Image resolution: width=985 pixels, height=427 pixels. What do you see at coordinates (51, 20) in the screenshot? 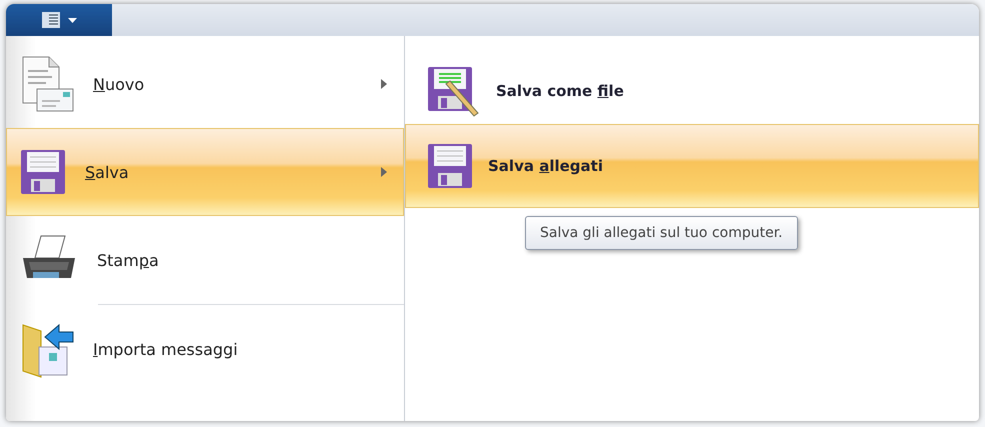
I see `list-icon` at bounding box center [51, 20].